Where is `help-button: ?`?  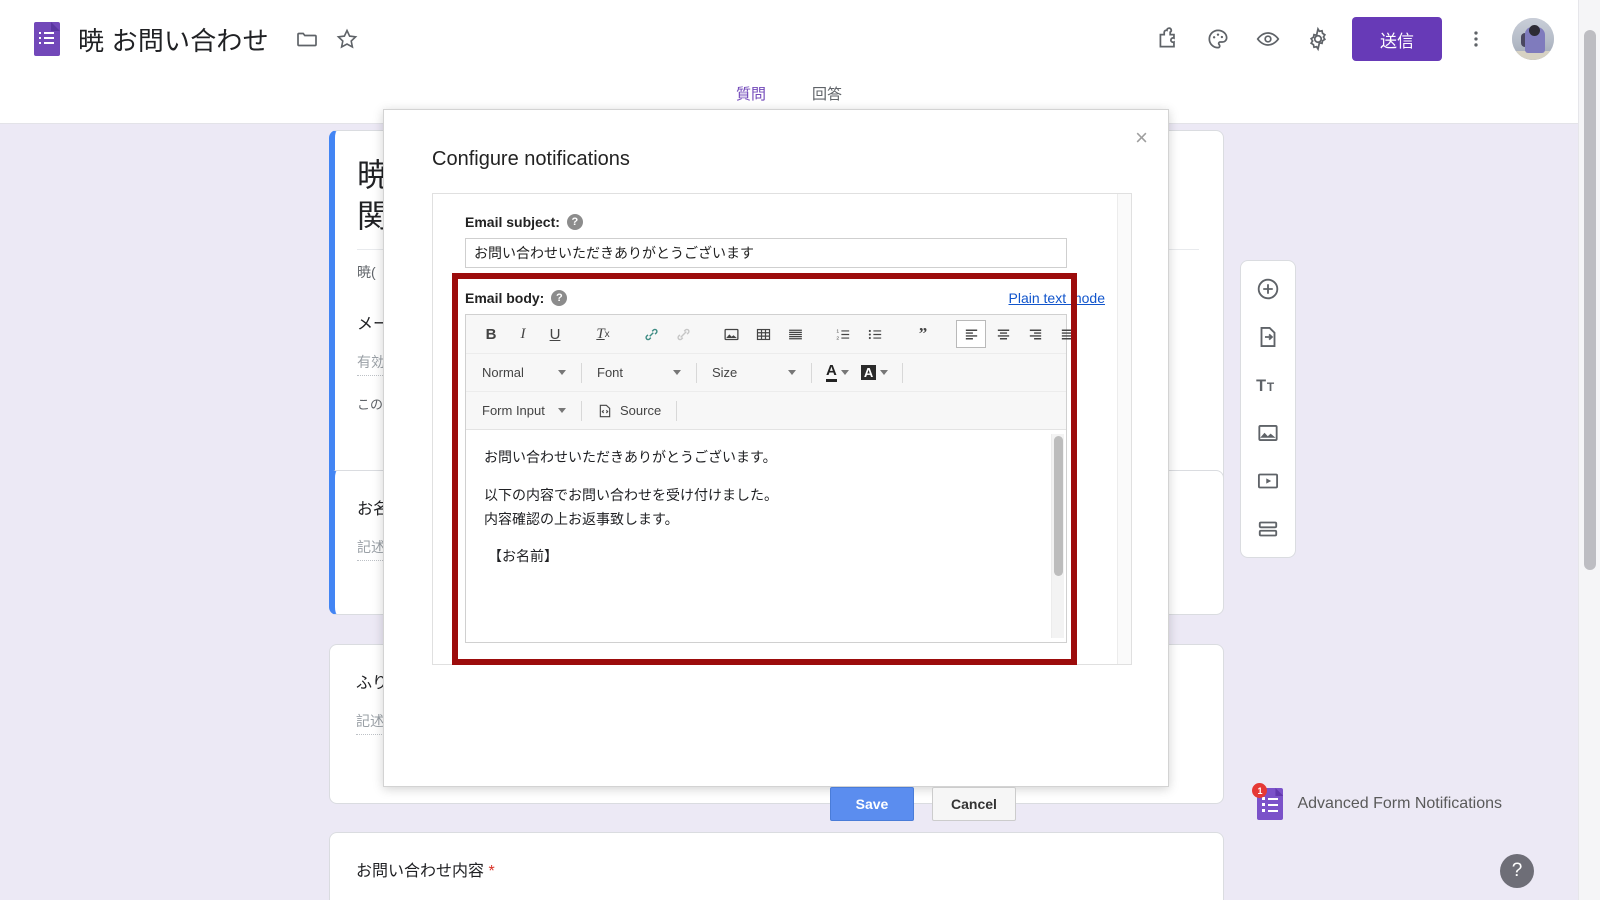 help-button: ? is located at coordinates (1517, 871).